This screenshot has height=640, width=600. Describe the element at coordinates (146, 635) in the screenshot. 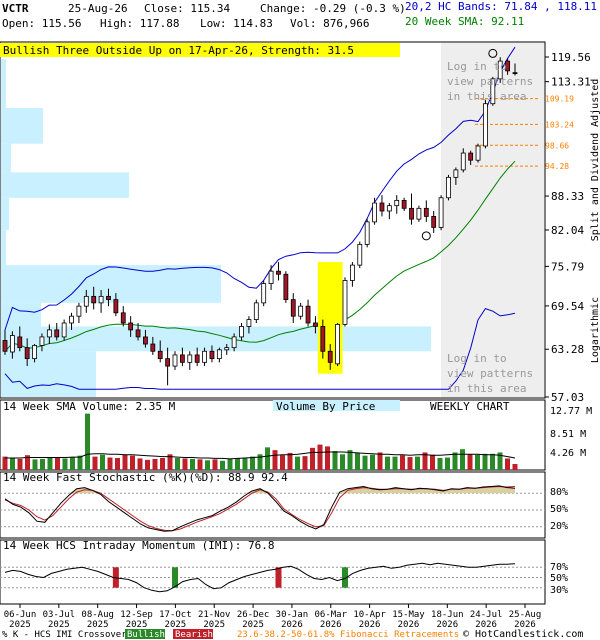

I see `bullish-legend: Bullish` at that location.